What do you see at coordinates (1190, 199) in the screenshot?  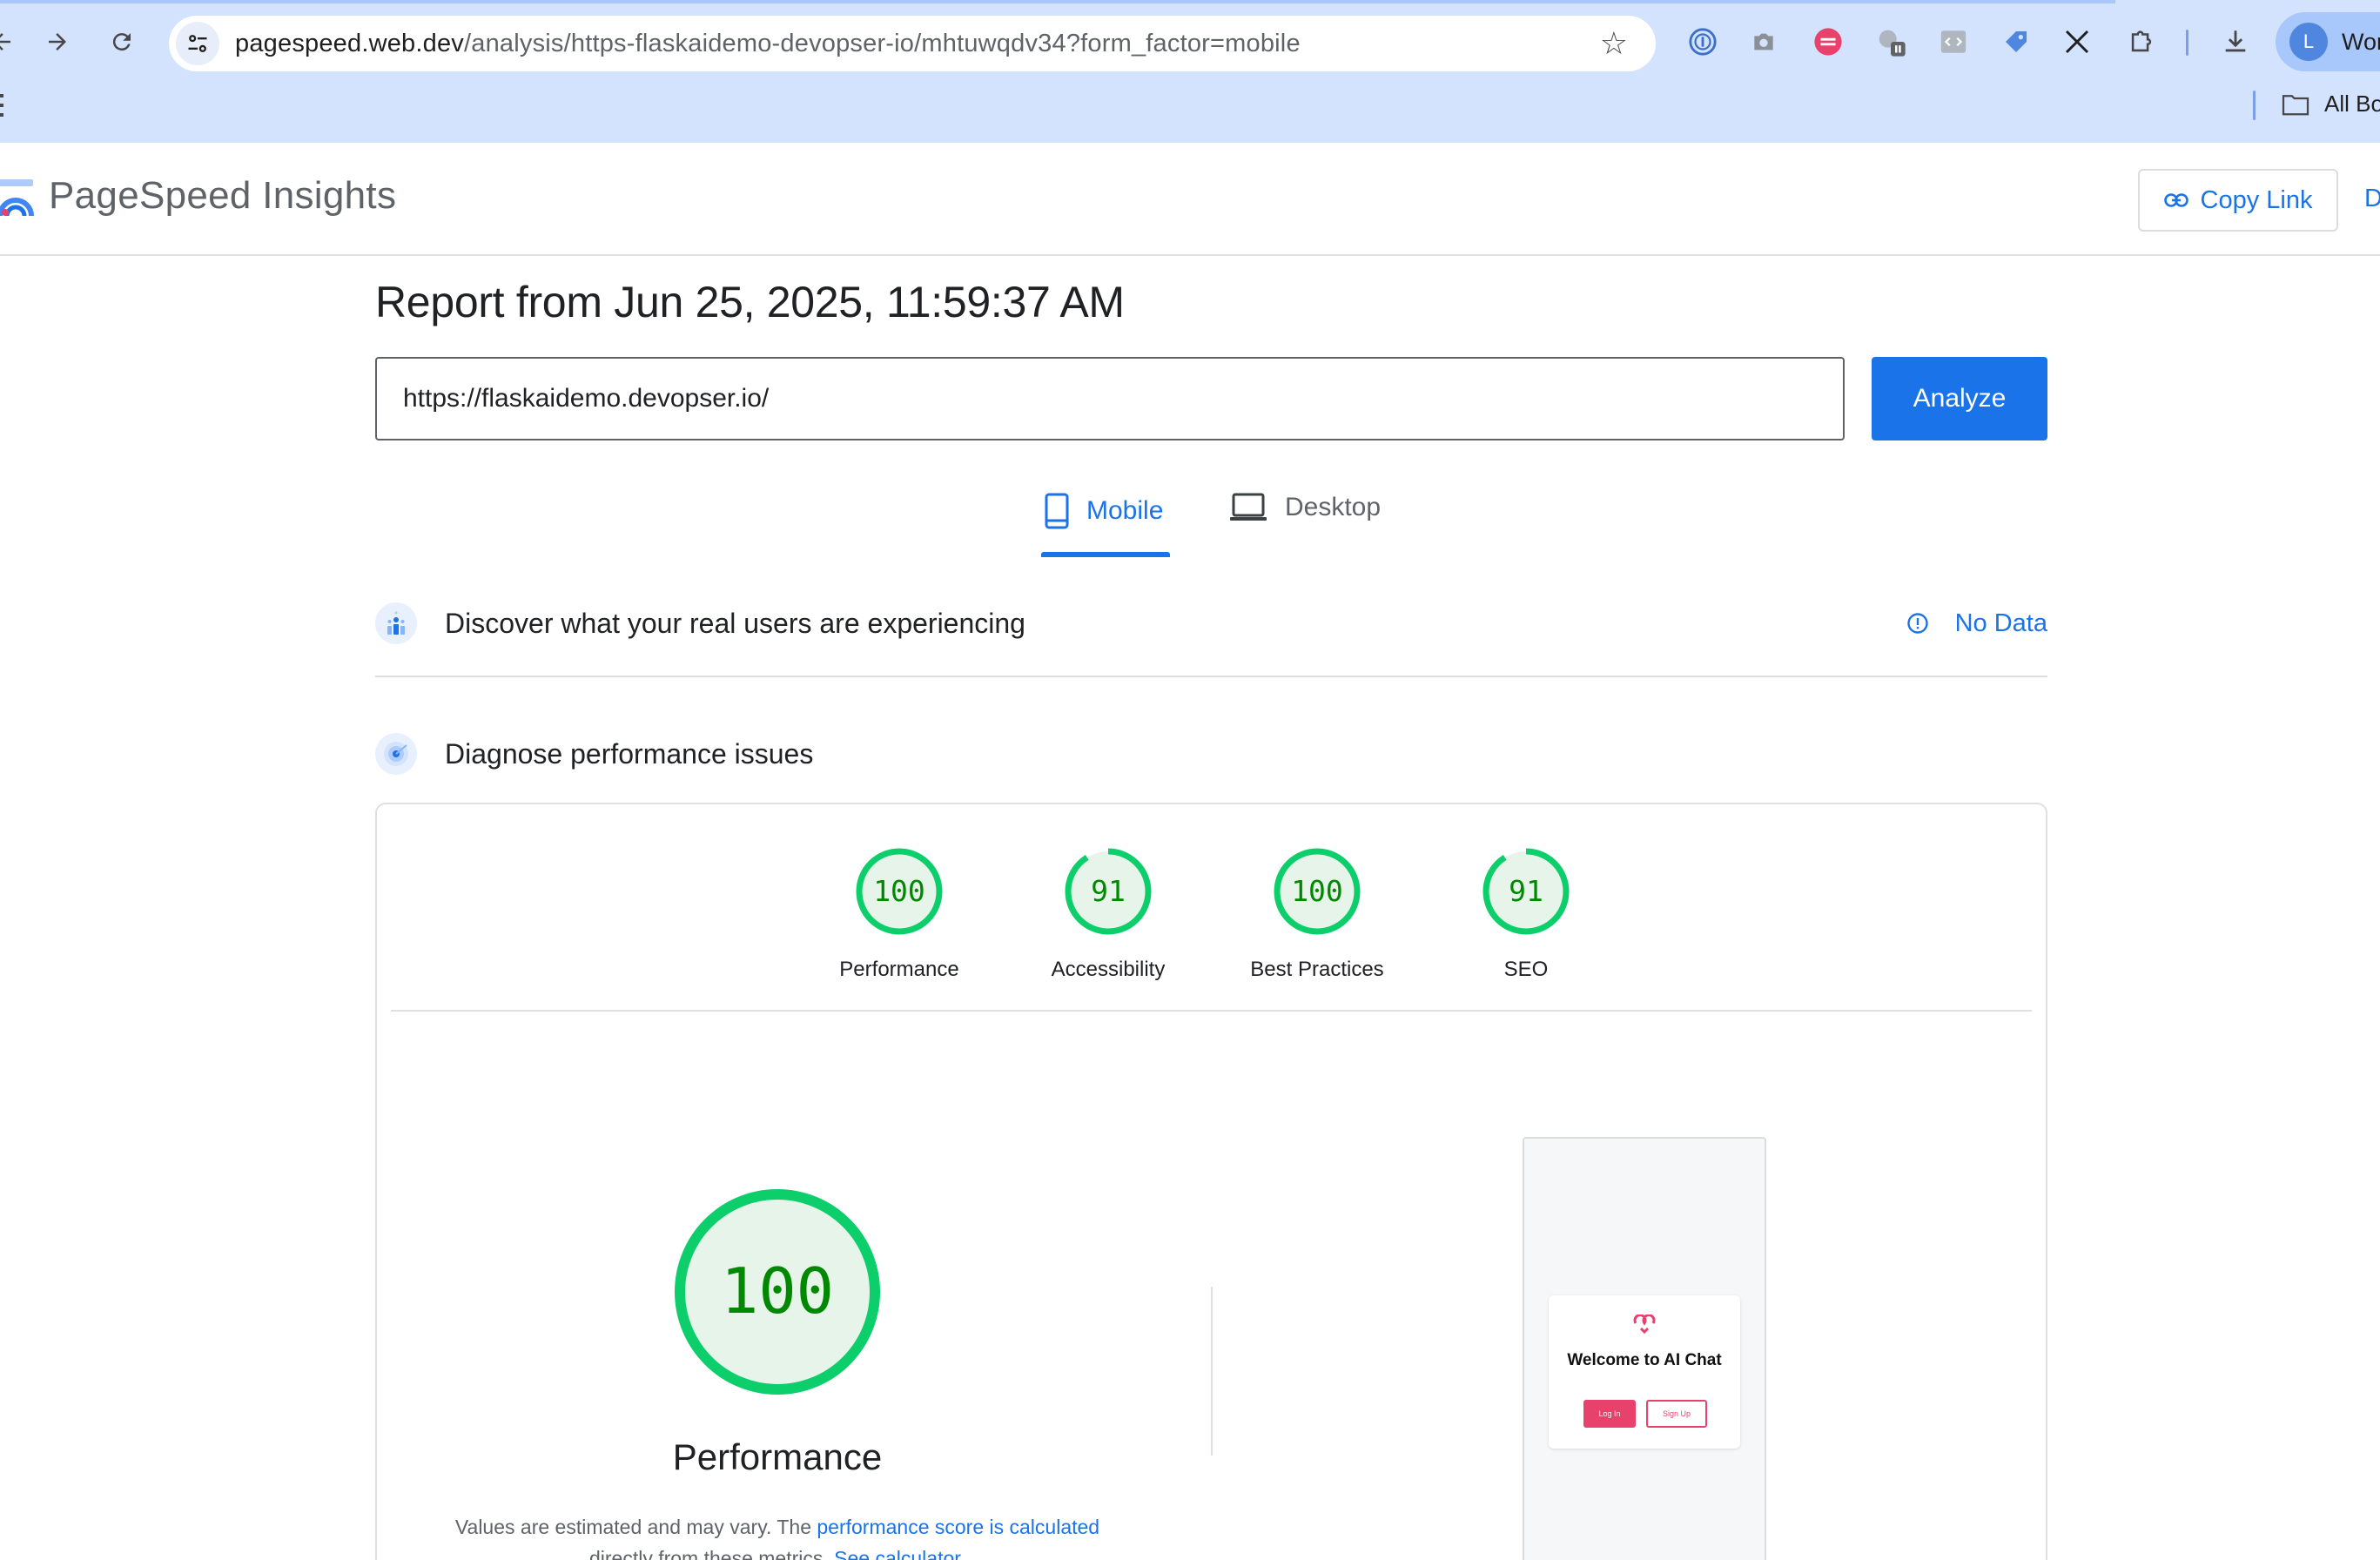 I see `psi-header: PageSpeed Insights Copy Link D` at bounding box center [1190, 199].